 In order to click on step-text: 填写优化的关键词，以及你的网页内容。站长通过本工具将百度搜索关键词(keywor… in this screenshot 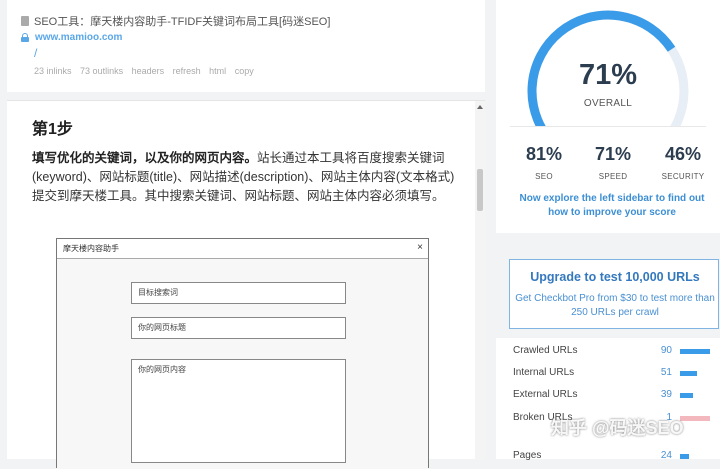, I will do `click(247, 177)`.